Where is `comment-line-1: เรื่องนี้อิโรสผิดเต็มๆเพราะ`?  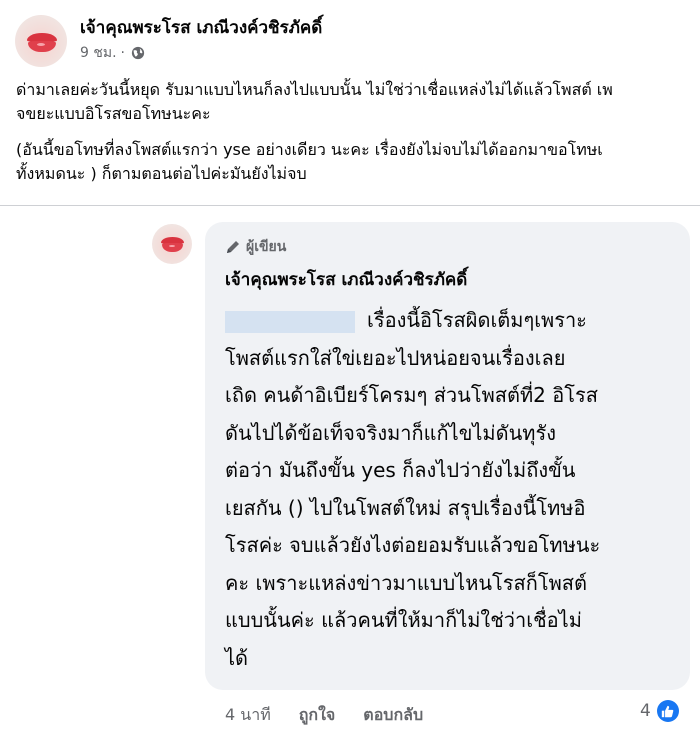
comment-line-1: เรื่องนี้อิโรสผิดเต็มๆเพราะ is located at coordinates (452, 321).